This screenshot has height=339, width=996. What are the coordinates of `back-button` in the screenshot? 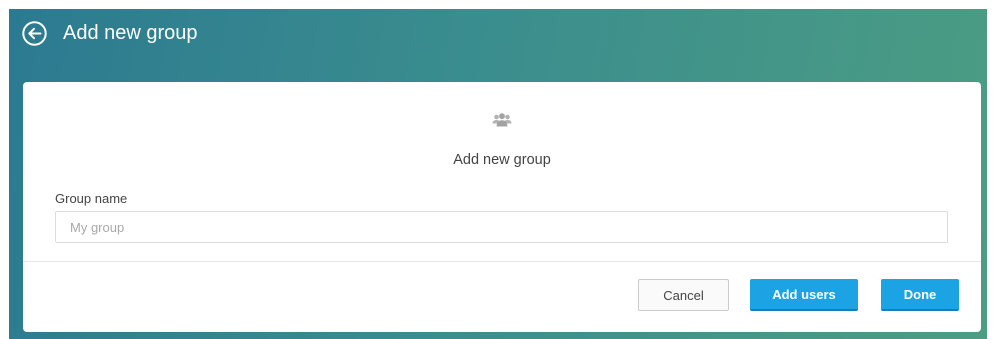 It's located at (34, 33).